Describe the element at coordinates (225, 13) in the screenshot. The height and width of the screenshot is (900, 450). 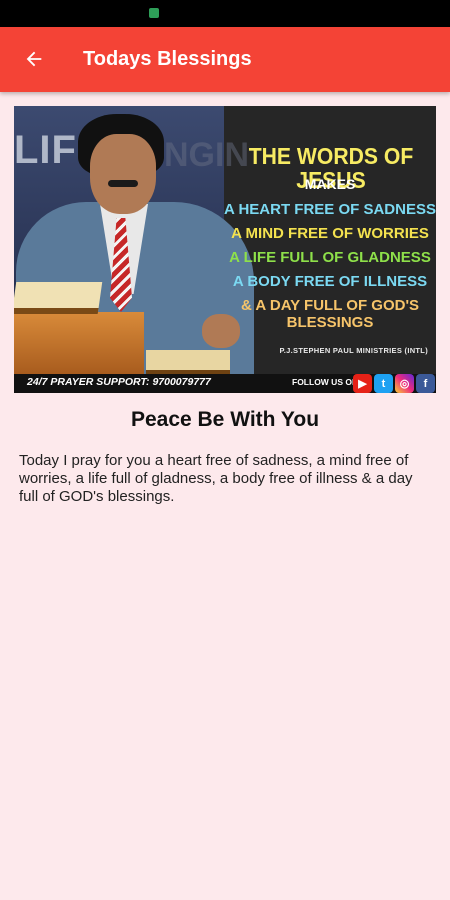
I see `status-bar` at that location.